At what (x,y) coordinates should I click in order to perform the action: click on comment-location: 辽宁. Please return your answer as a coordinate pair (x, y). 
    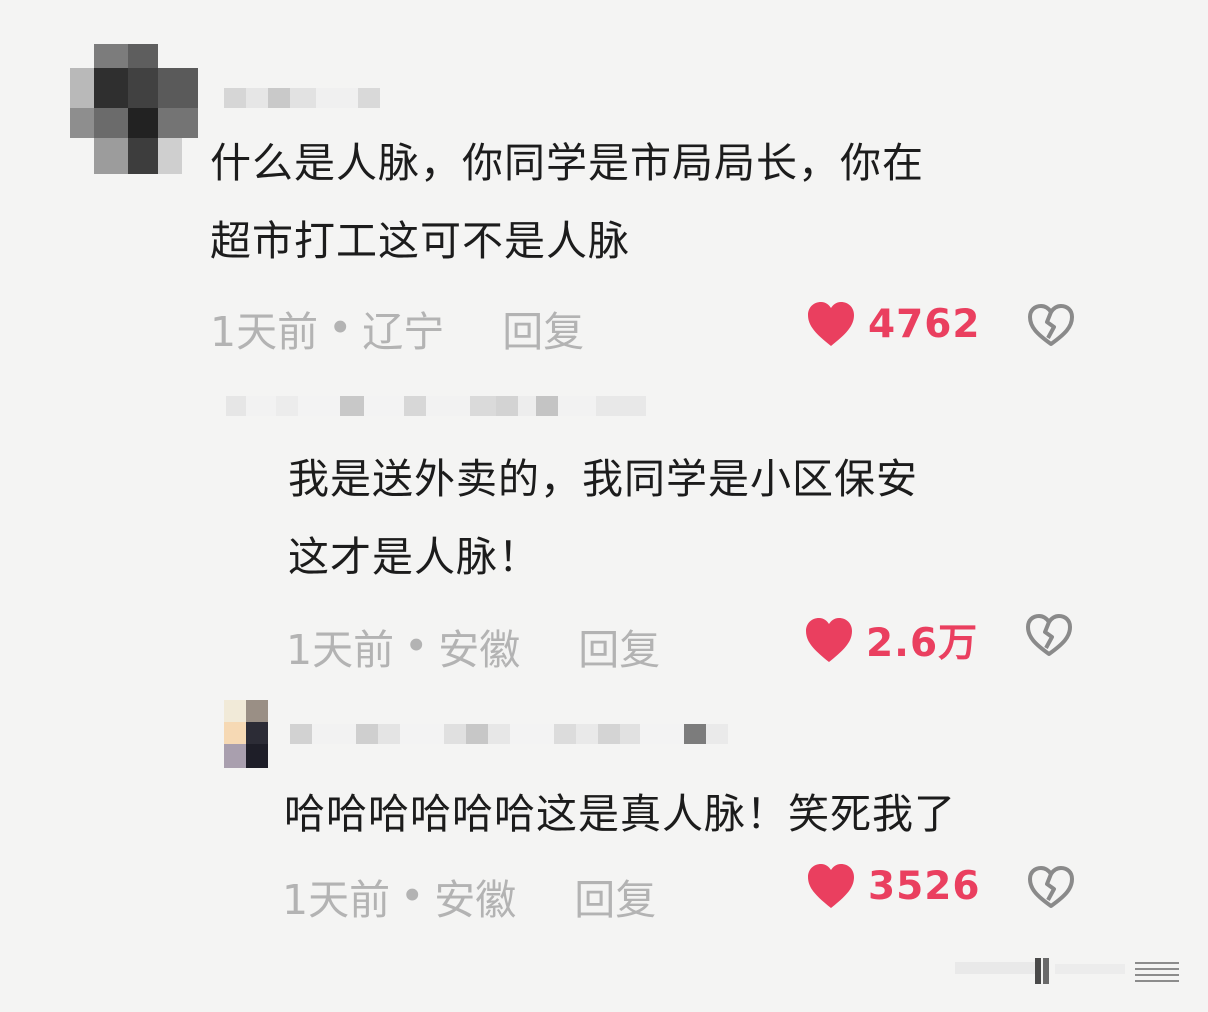
    Looking at the image, I should click on (403, 332).